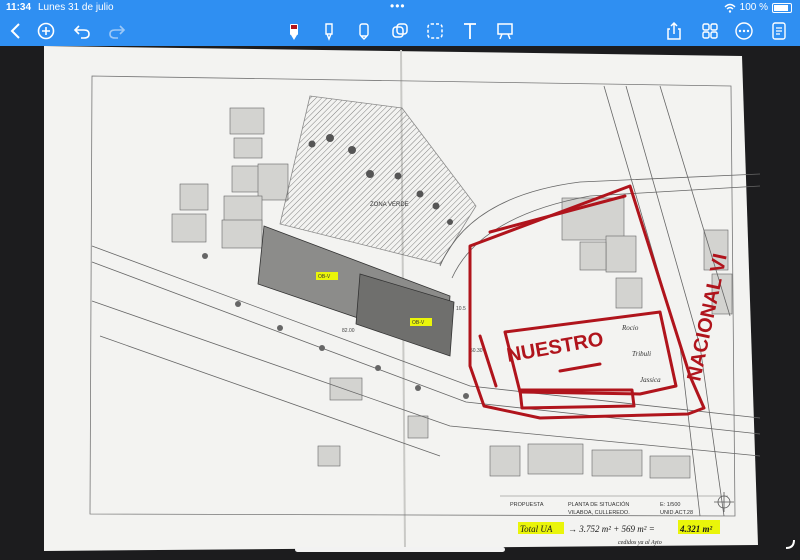 This screenshot has width=800, height=560. I want to click on ceded-note: cedidos ya al Ayto, so click(640, 543).